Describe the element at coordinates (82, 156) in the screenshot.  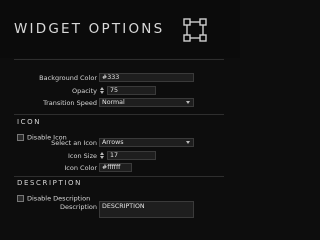
I see `icon-size-label: Icon Size` at that location.